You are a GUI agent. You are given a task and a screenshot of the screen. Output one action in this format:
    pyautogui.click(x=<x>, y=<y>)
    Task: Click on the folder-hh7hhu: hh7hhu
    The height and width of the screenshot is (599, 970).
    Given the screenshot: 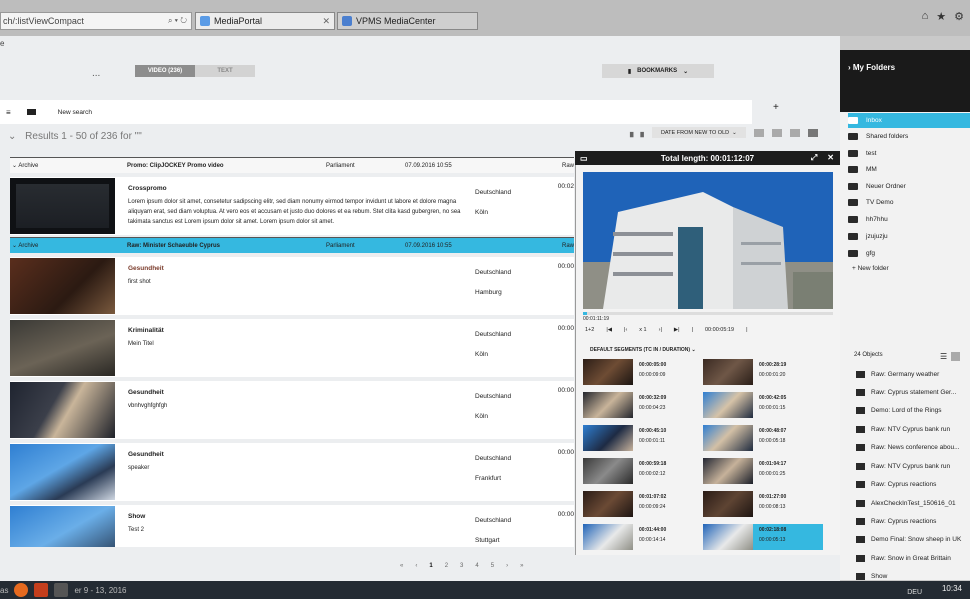 What is the action you would take?
    pyautogui.click(x=909, y=219)
    